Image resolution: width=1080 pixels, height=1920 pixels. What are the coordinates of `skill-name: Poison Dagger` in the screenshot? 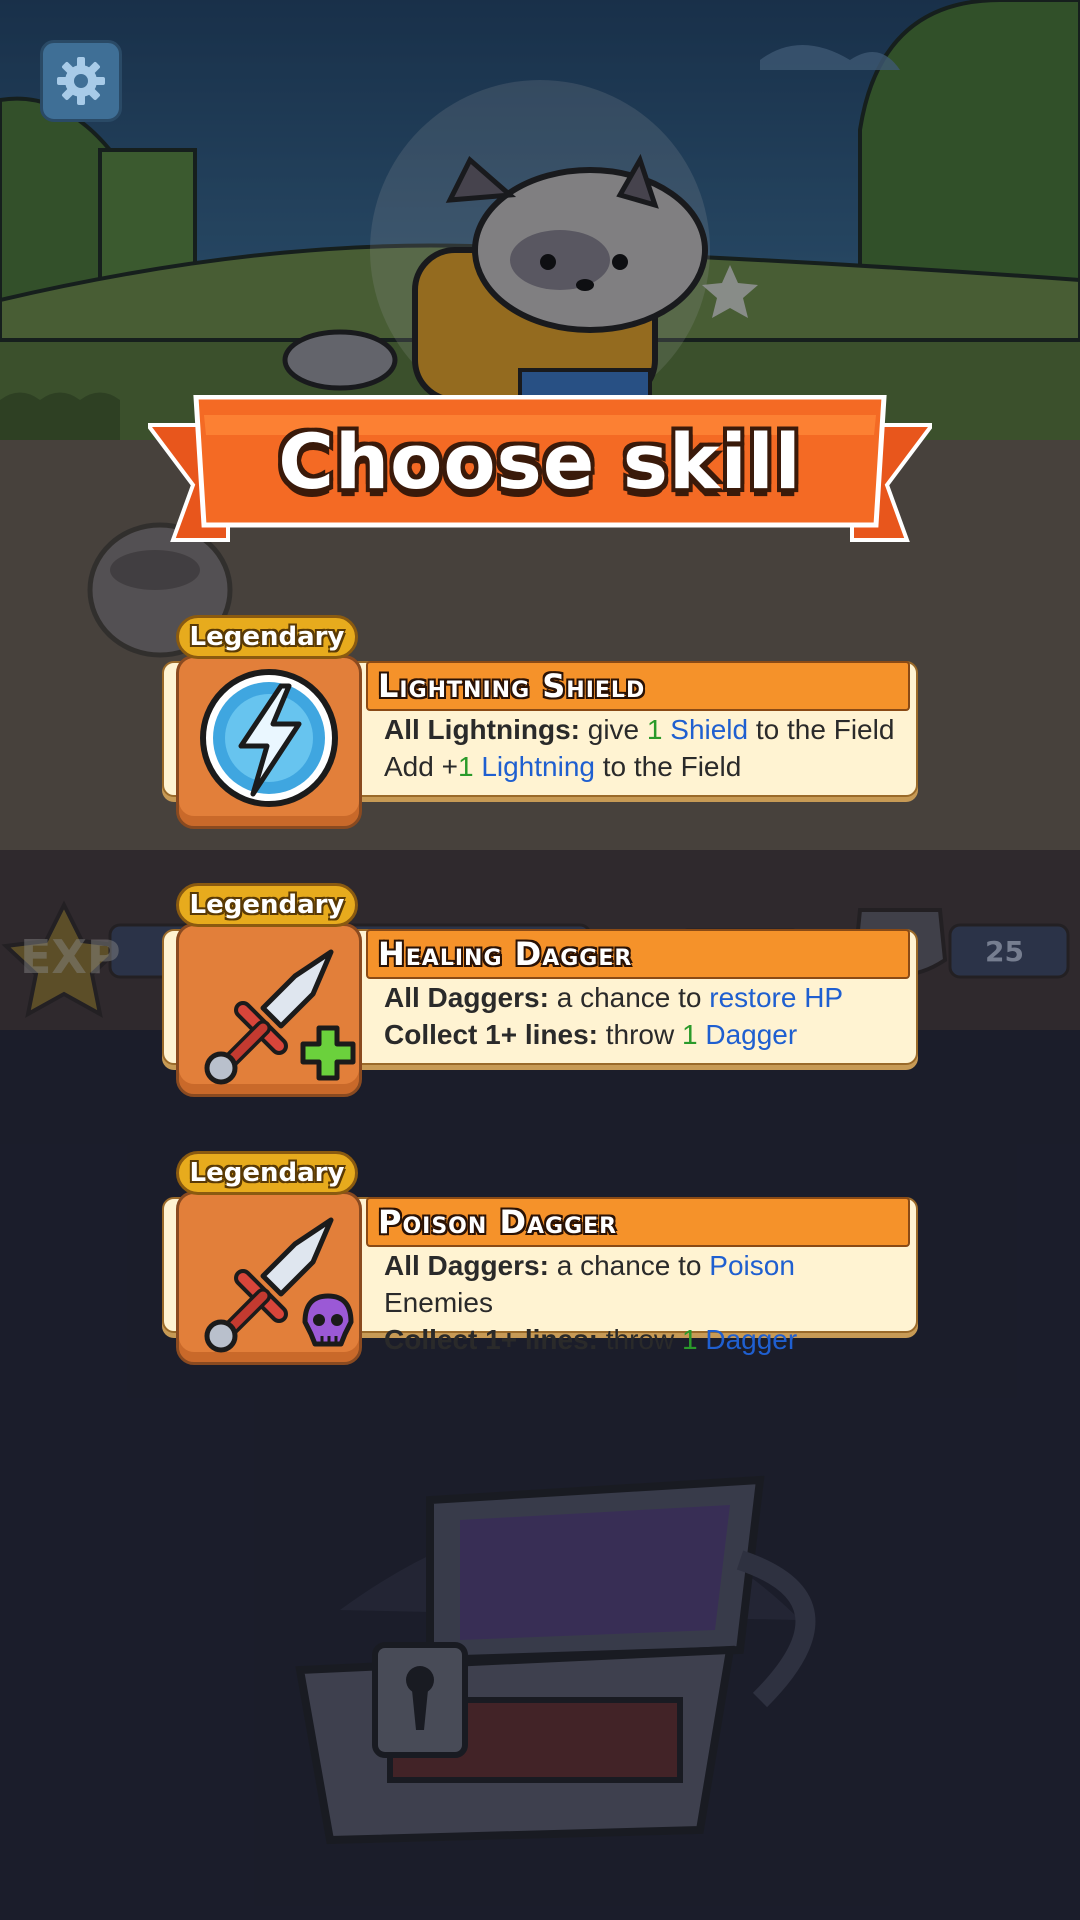 It's located at (498, 1222).